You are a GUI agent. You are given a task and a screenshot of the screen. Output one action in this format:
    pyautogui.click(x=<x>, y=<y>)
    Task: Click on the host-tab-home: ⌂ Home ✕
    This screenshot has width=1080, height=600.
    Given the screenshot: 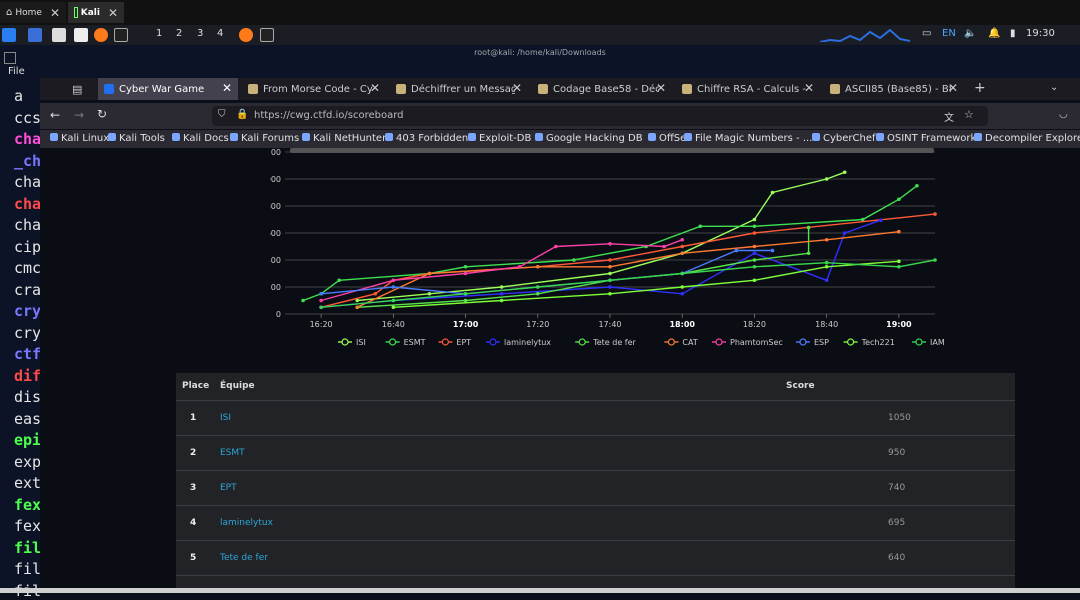 What is the action you would take?
    pyautogui.click(x=33, y=12)
    